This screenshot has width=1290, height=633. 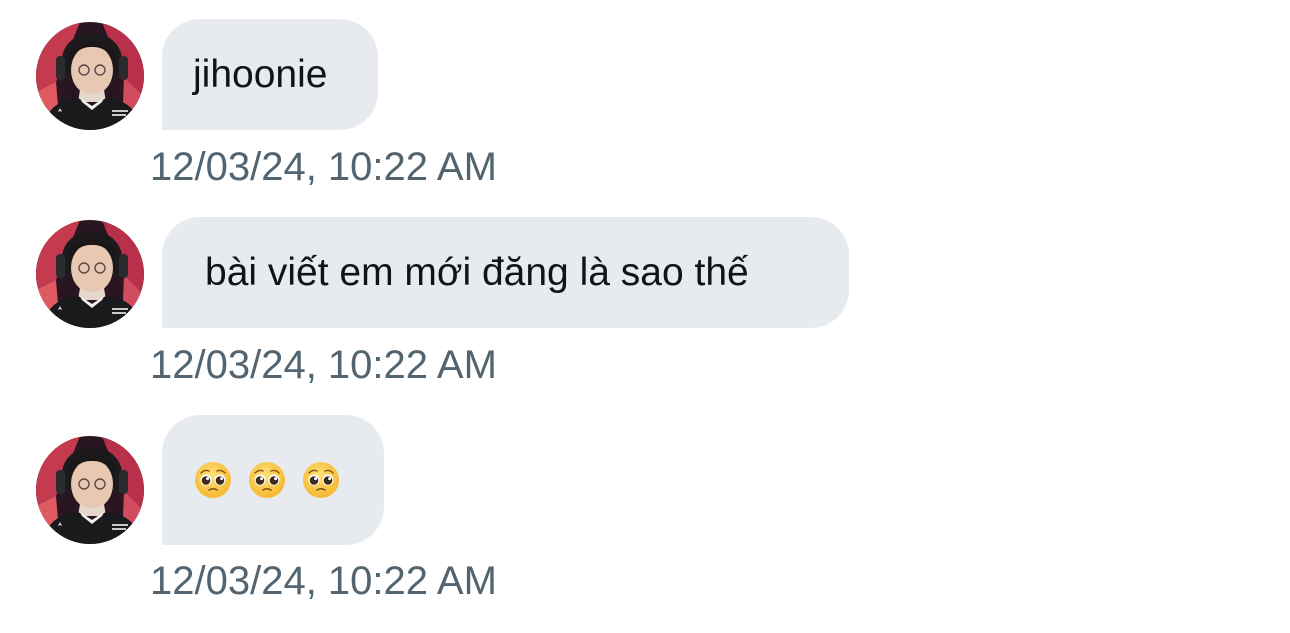 What do you see at coordinates (477, 272) in the screenshot?
I see `message-text: bài viết em mới đăng là sao thế` at bounding box center [477, 272].